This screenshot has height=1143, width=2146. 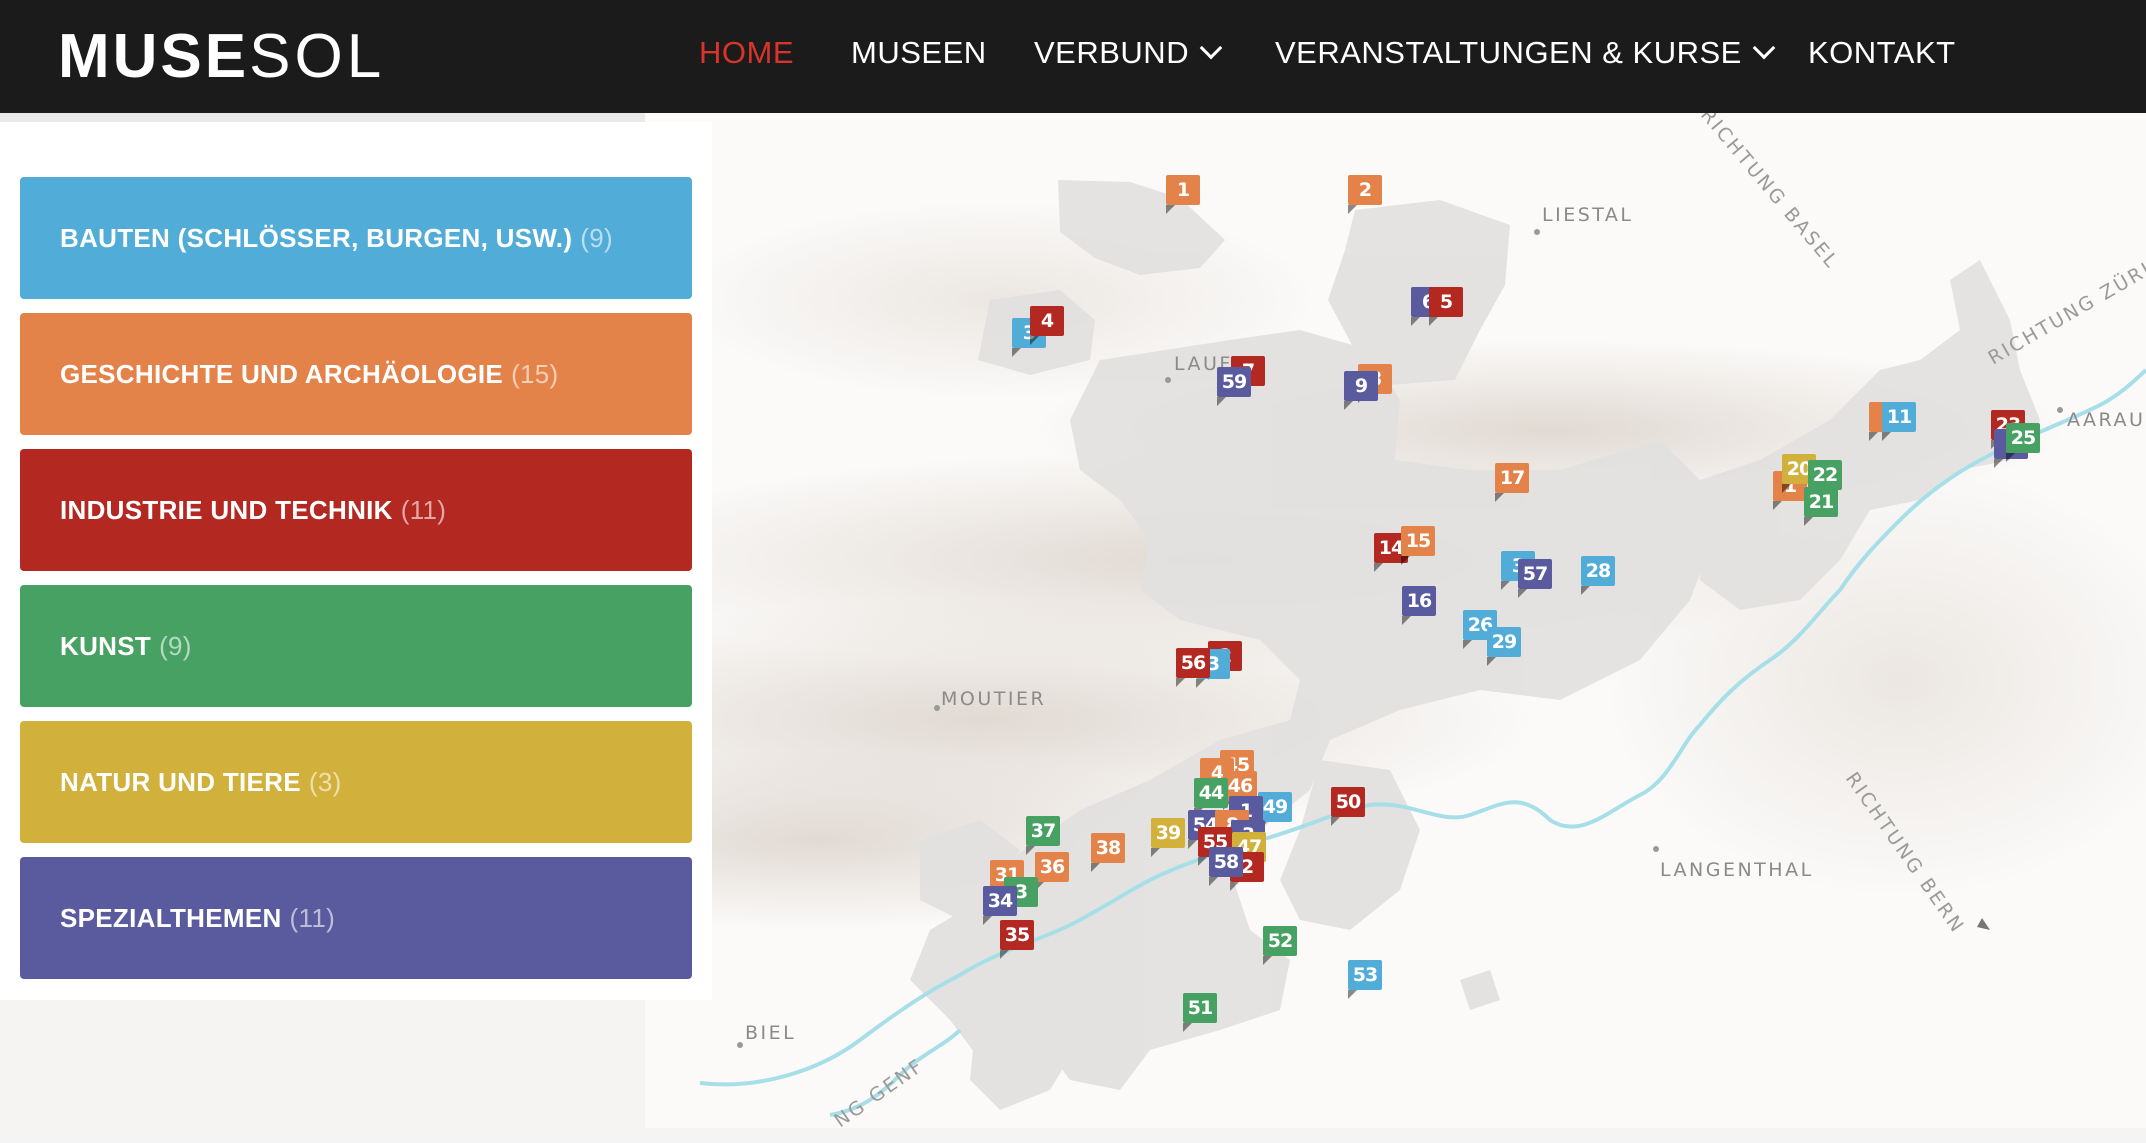 I want to click on map-marker: 50, so click(x=1348, y=806).